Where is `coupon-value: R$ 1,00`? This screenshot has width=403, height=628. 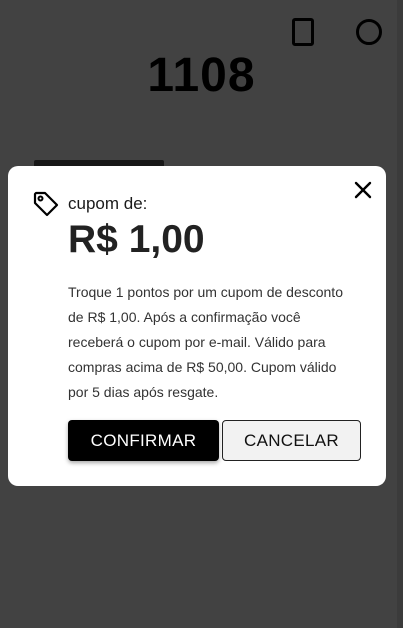 coupon-value: R$ 1,00 is located at coordinates (136, 239).